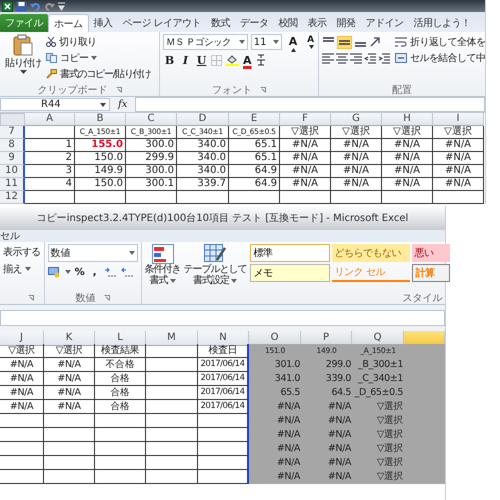 This screenshot has width=500, height=500. I want to click on ribbon-tab: データ, so click(254, 23).